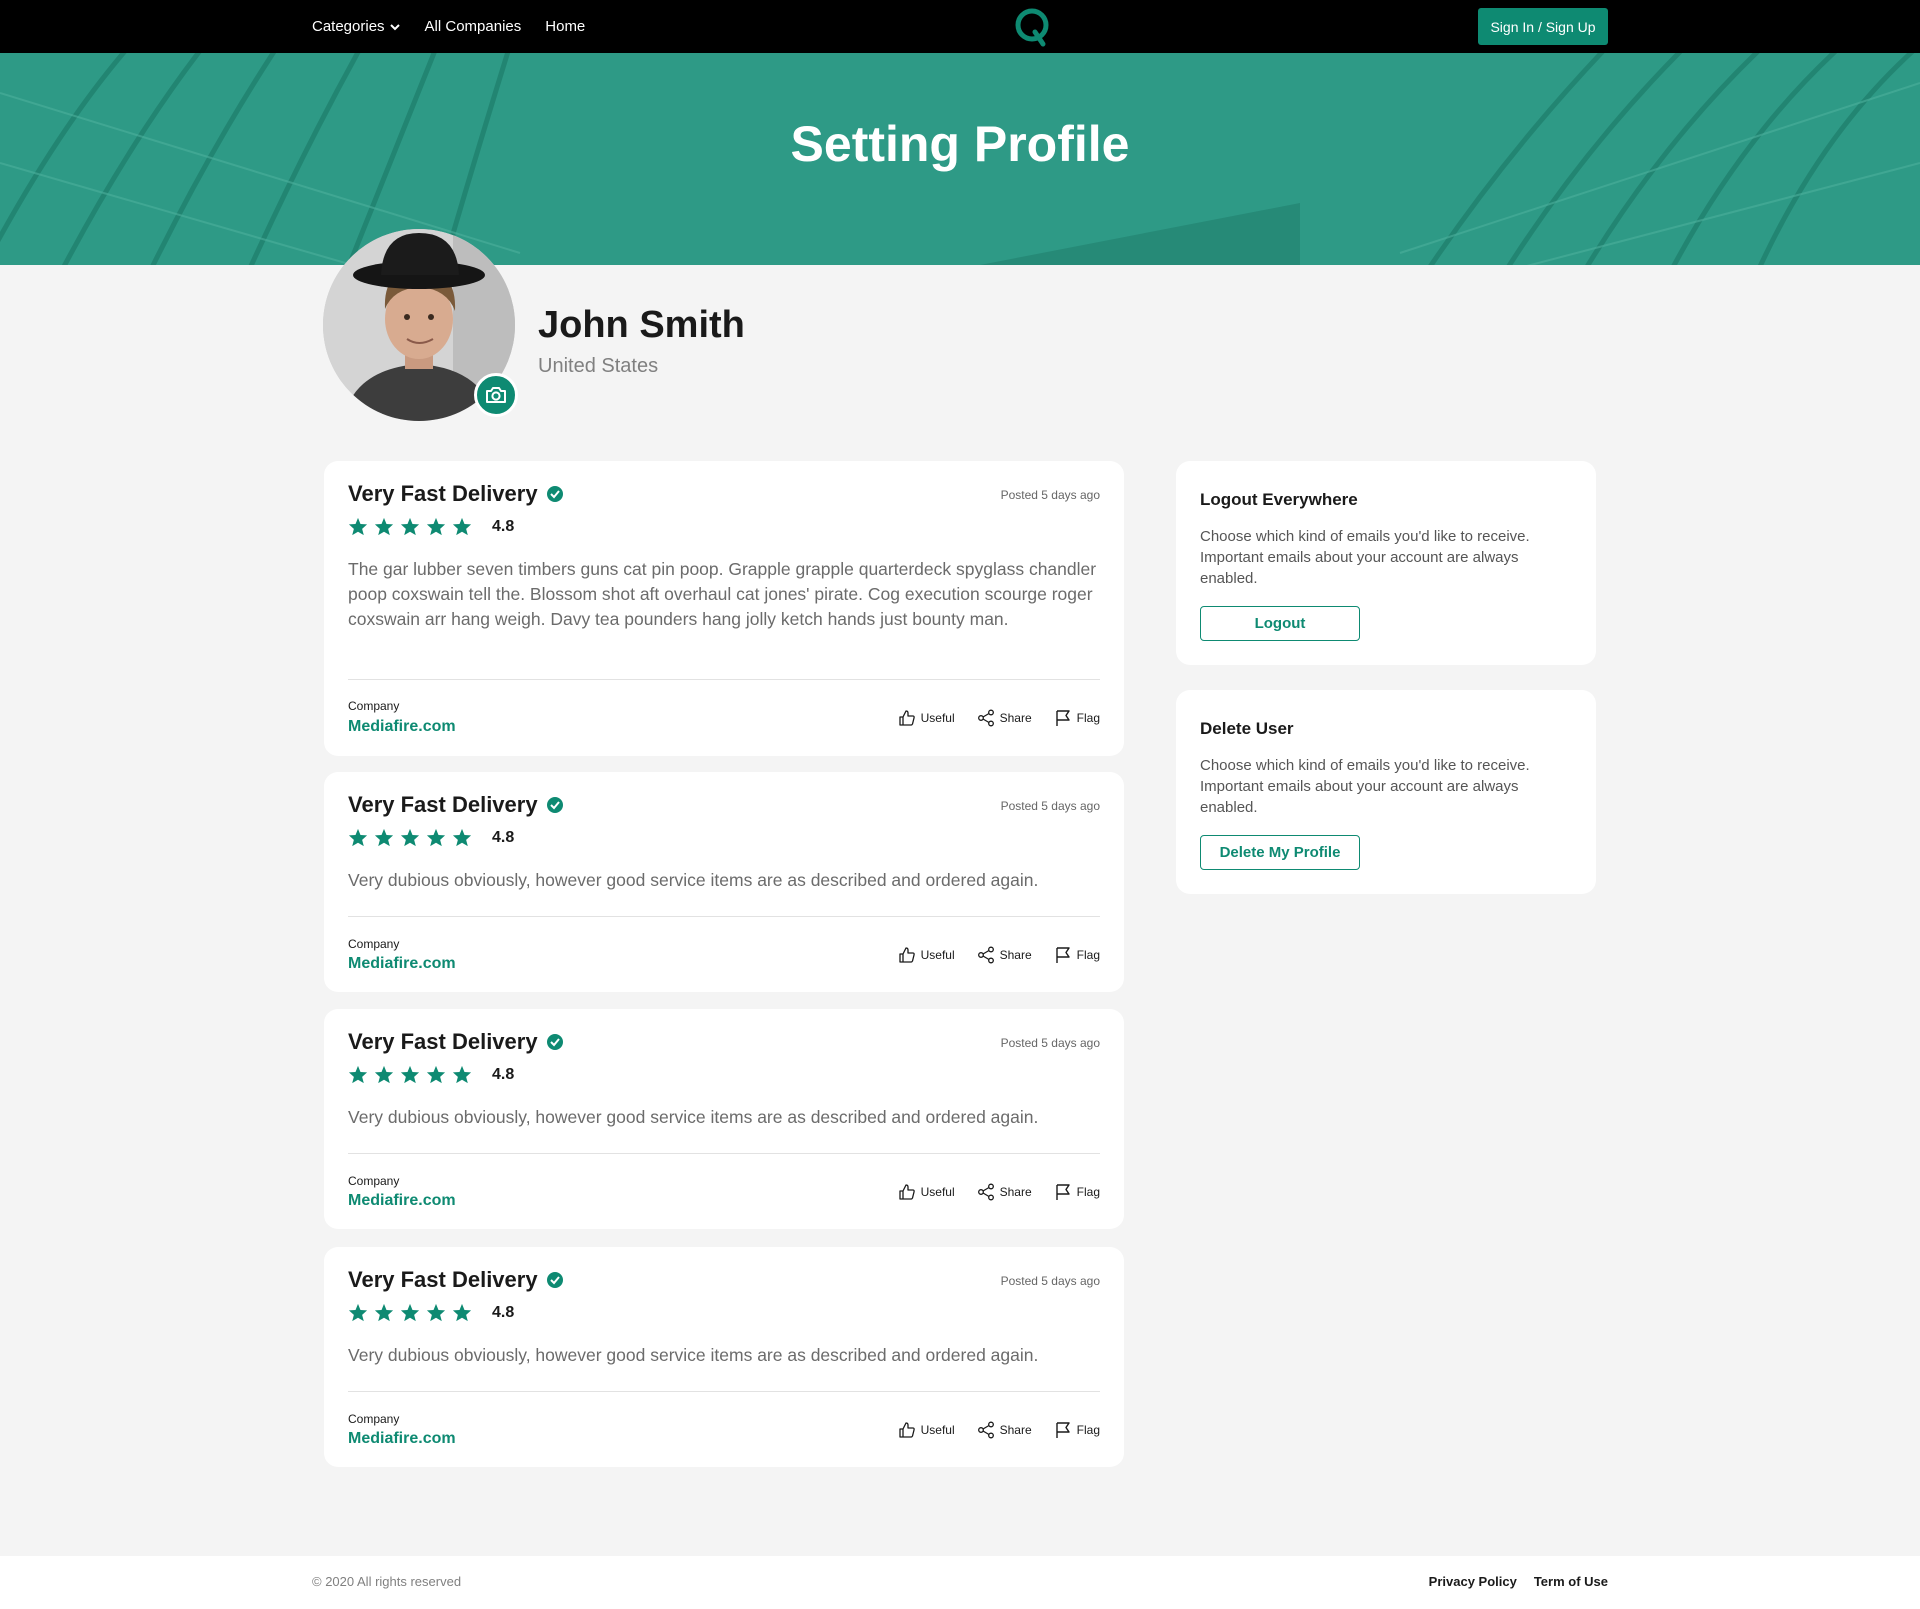  Describe the element at coordinates (473, 26) in the screenshot. I see `nav-all-companies: All Companies` at that location.